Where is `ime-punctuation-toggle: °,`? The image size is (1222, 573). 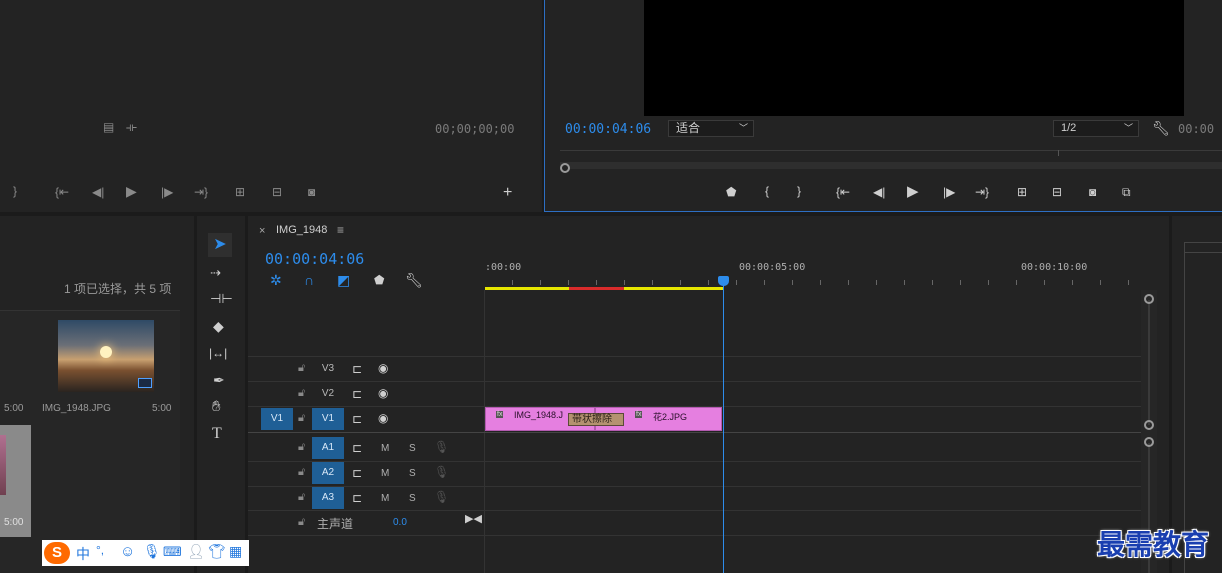
ime-punctuation-toggle: °, is located at coordinates (100, 550).